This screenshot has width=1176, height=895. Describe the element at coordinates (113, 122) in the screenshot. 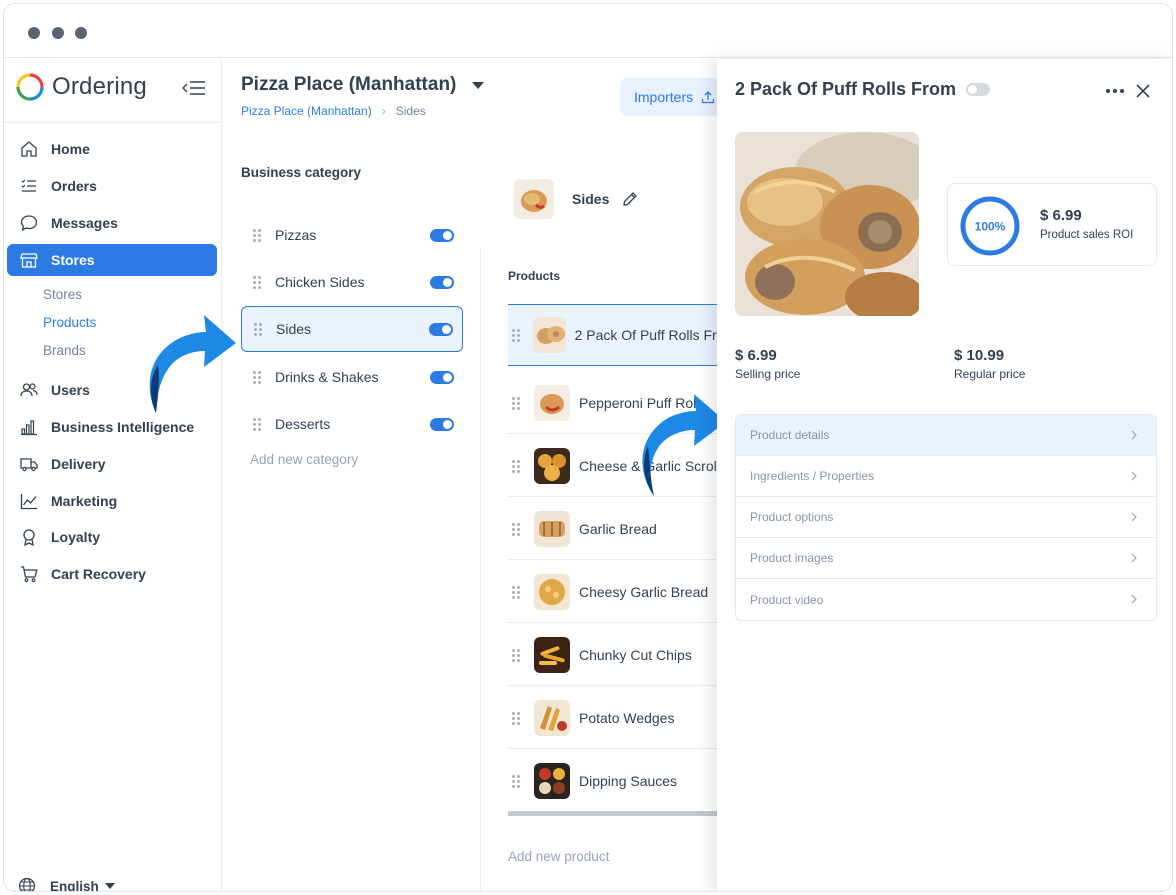

I see `divider` at that location.